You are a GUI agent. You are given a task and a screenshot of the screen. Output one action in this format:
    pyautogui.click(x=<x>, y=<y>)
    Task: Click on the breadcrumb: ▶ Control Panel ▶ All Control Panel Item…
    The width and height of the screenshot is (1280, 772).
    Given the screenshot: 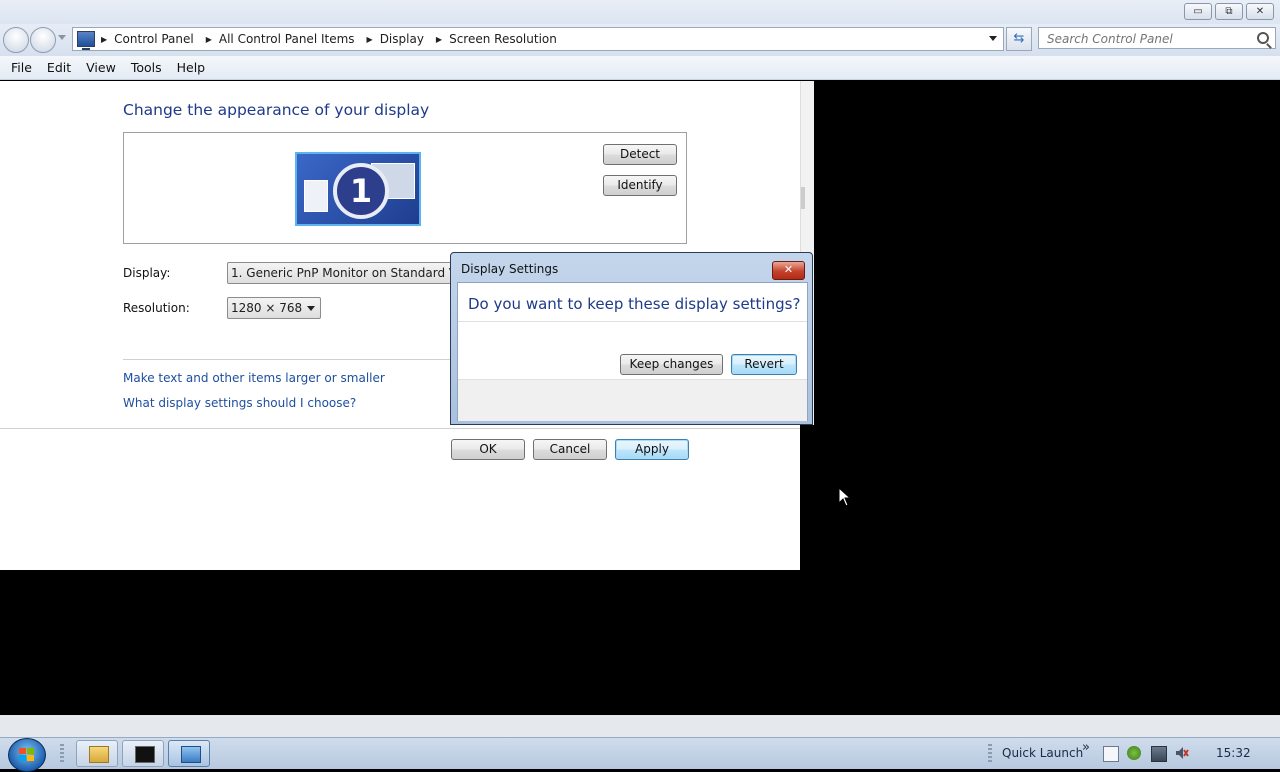 What is the action you would take?
    pyautogui.click(x=335, y=39)
    